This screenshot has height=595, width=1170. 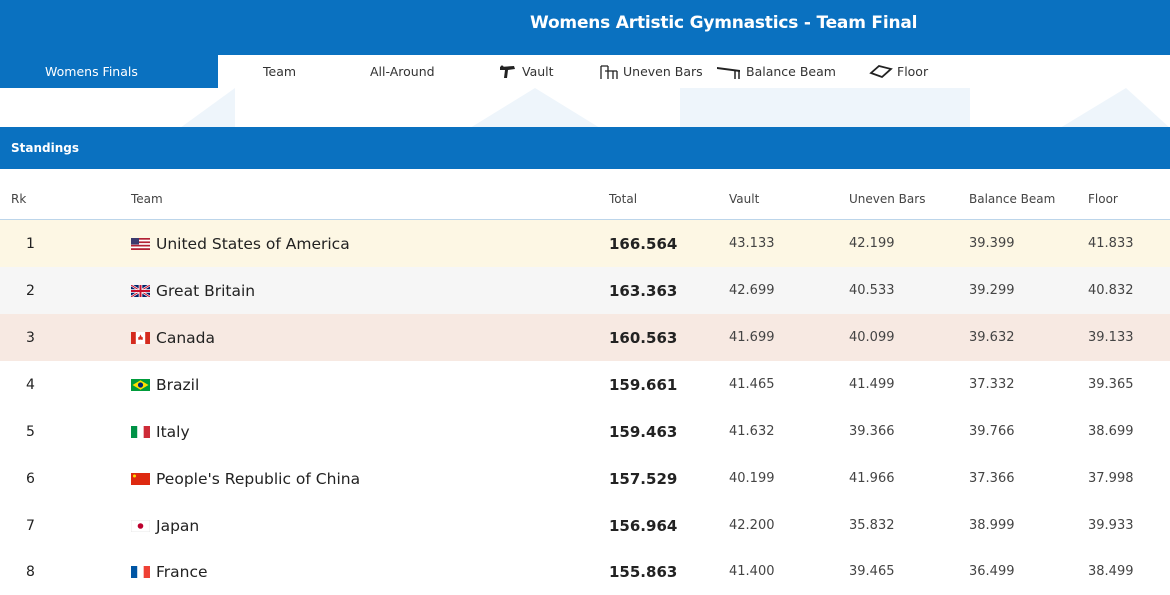 I want to click on tab-uneven-bars-label: Uneven Bars, so click(x=663, y=71).